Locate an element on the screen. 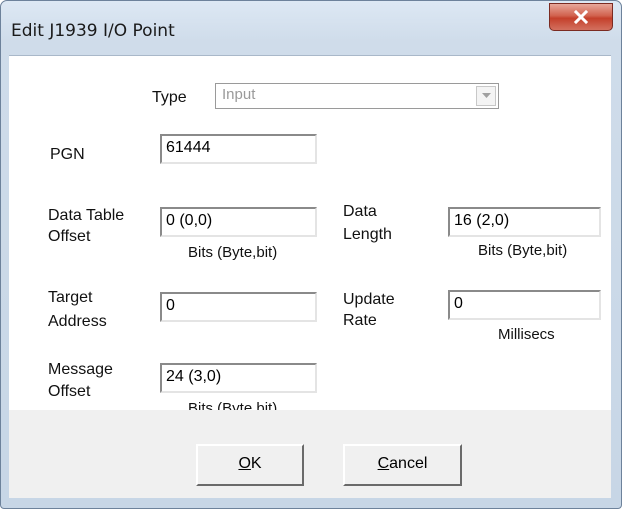 This screenshot has width=625, height=513. data-length-field: 16 (2,0) is located at coordinates (524, 222).